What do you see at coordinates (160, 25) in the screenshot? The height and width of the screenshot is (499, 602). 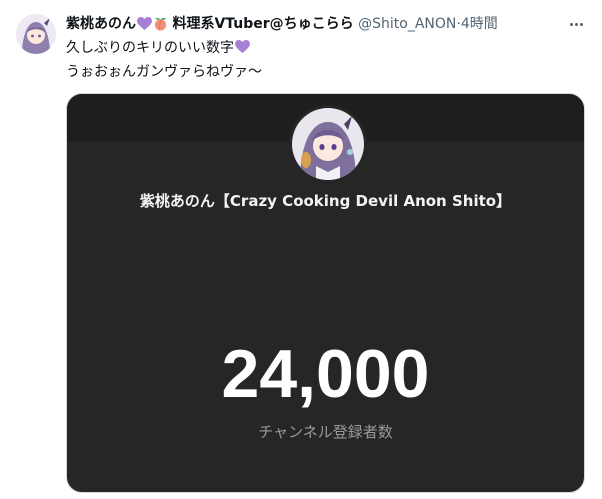 I see `peach-icon` at bounding box center [160, 25].